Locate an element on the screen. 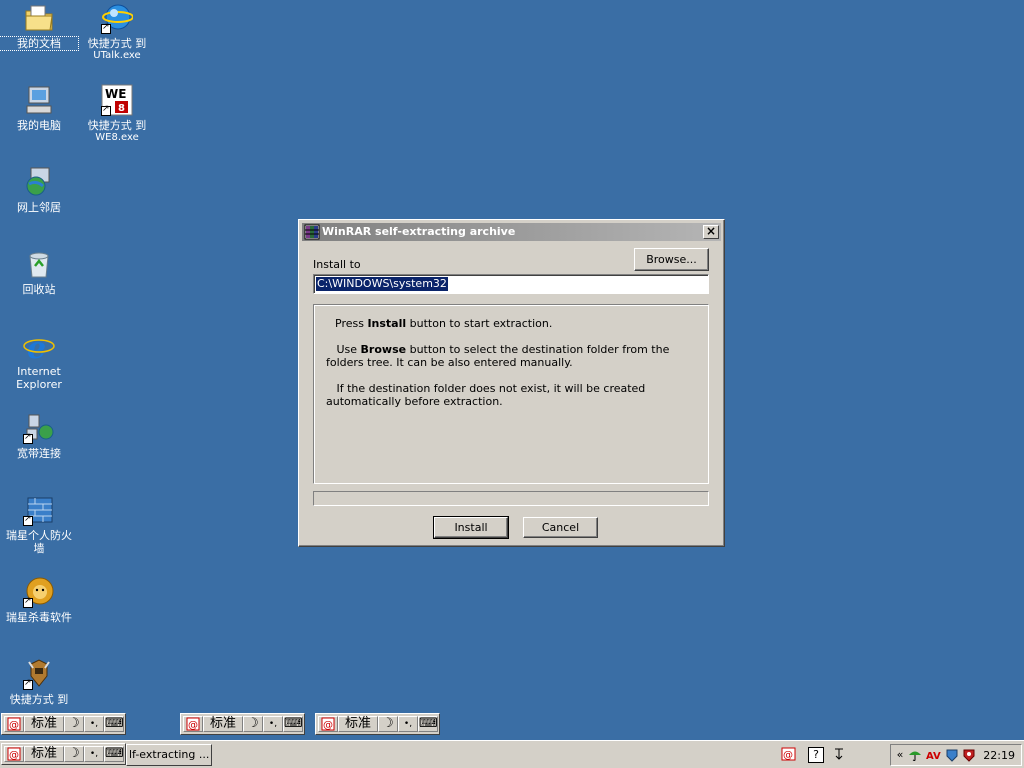  ime-toolbar-3: @ 标准 ☽ •, ⌨ is located at coordinates (377, 724).